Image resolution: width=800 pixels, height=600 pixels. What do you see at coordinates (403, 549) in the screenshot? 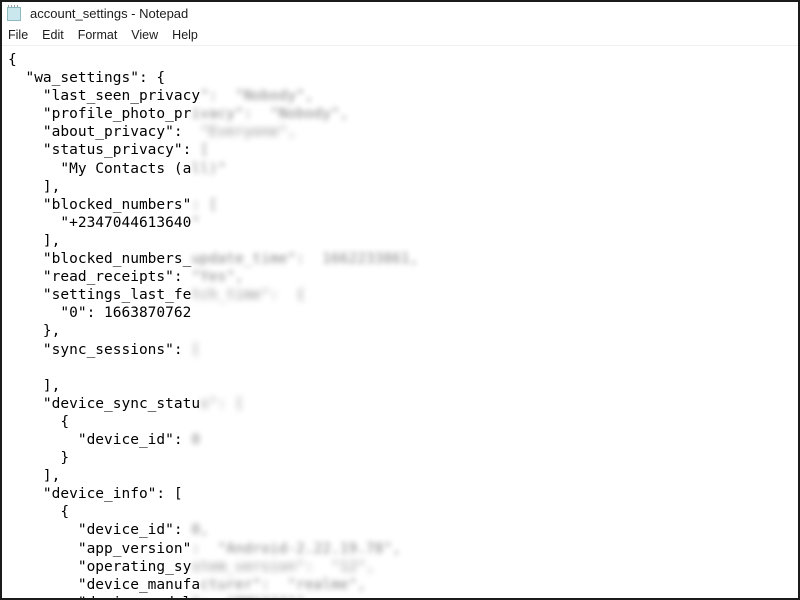
I see `text-line: "app_version": "Android-2.22.19.78",` at bounding box center [403, 549].